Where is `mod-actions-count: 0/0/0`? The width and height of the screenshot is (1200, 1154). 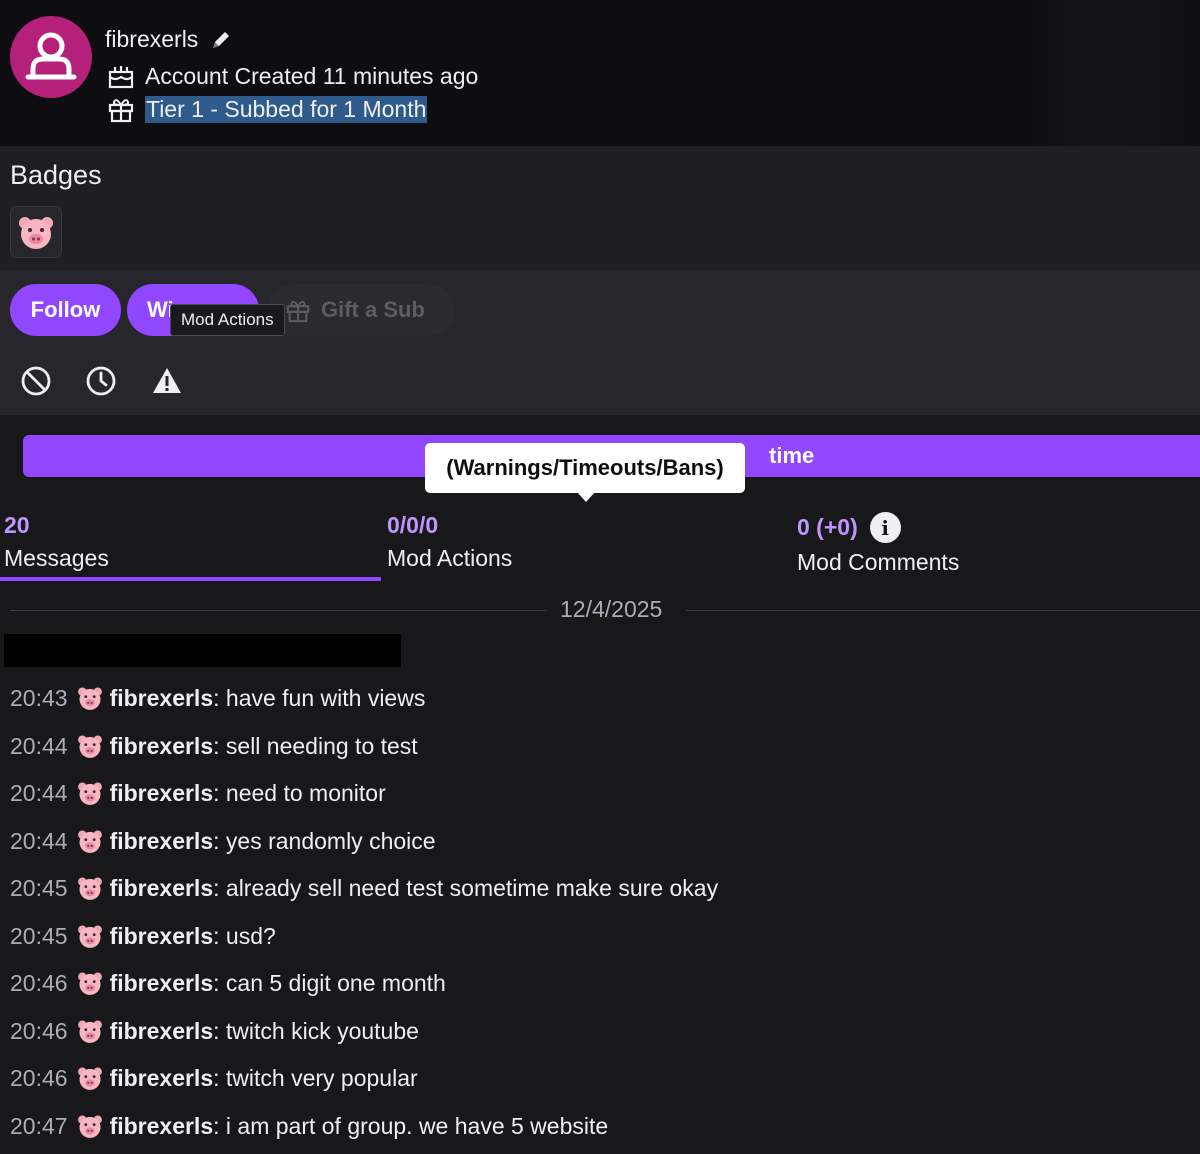
mod-actions-count: 0/0/0 is located at coordinates (413, 525).